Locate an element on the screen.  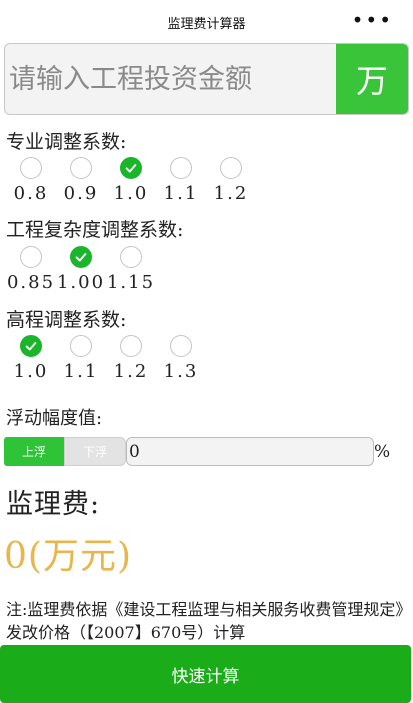
fee-result-label: 监理费: is located at coordinates (53, 504).